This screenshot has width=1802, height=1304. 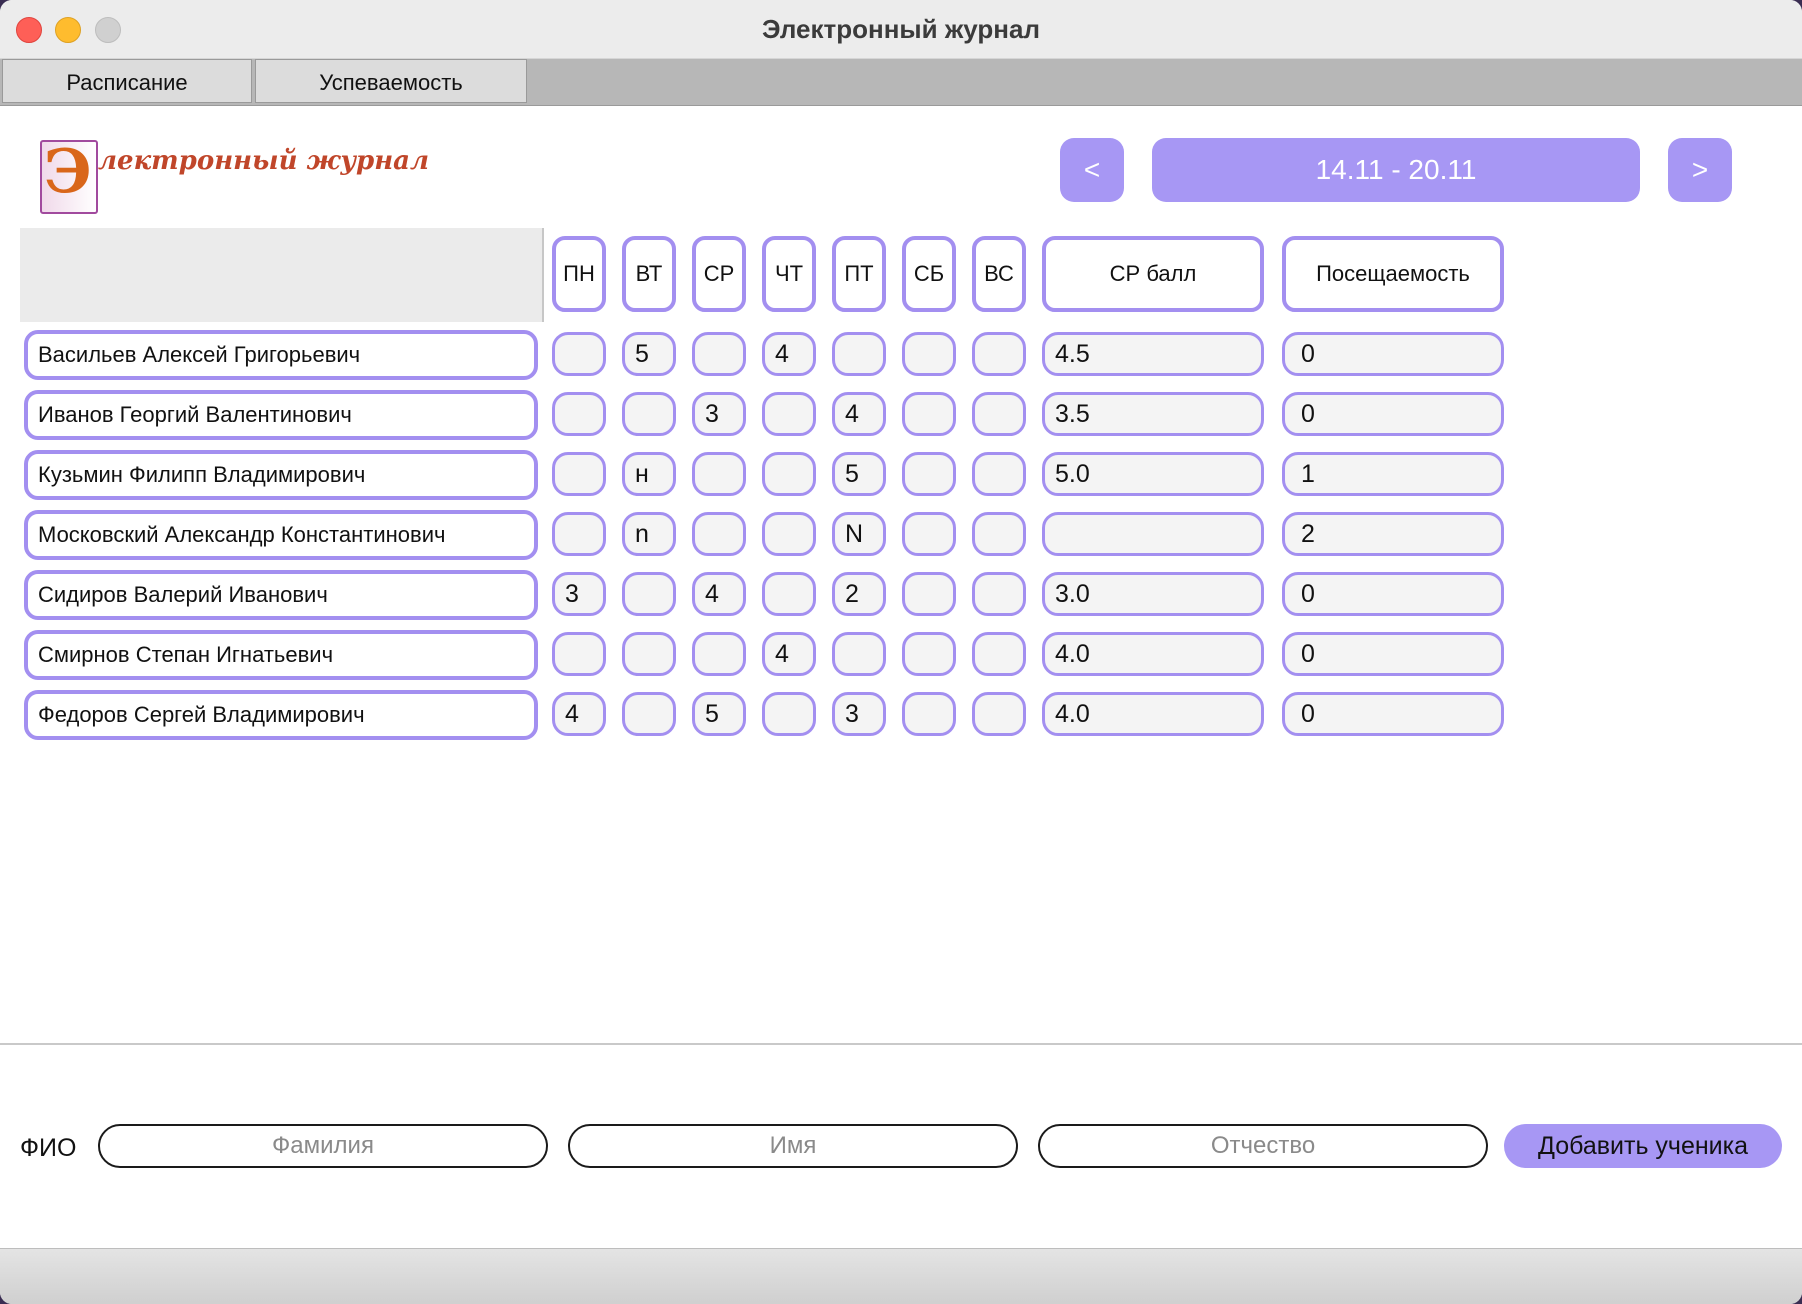 What do you see at coordinates (127, 81) in the screenshot?
I see `tab-schedule: Расписание` at bounding box center [127, 81].